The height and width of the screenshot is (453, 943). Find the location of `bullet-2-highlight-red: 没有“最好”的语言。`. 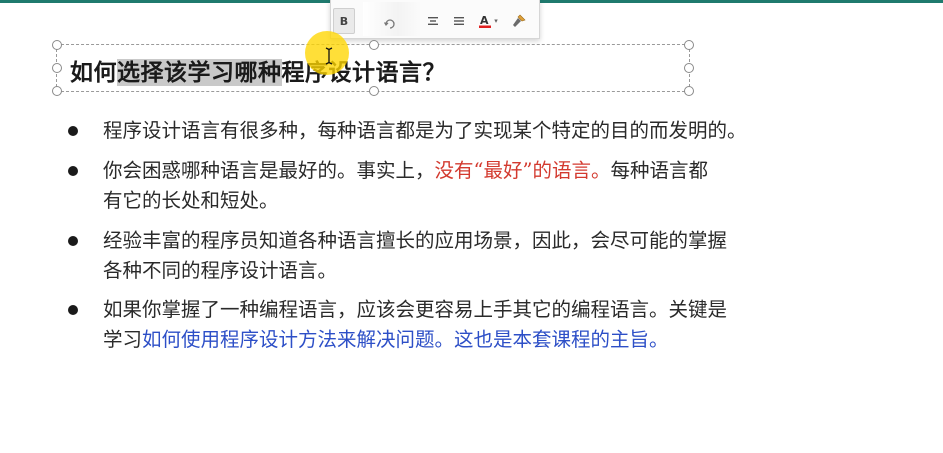

bullet-2-highlight-red: 没有“最好”的语言。 is located at coordinates (522, 170).